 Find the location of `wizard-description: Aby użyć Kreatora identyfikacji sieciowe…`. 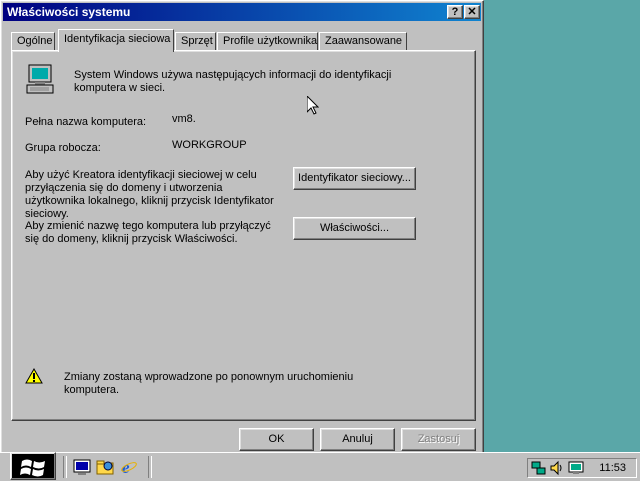

wizard-description: Aby użyć Kreatora identyfikacji sieciowe… is located at coordinates (149, 194).